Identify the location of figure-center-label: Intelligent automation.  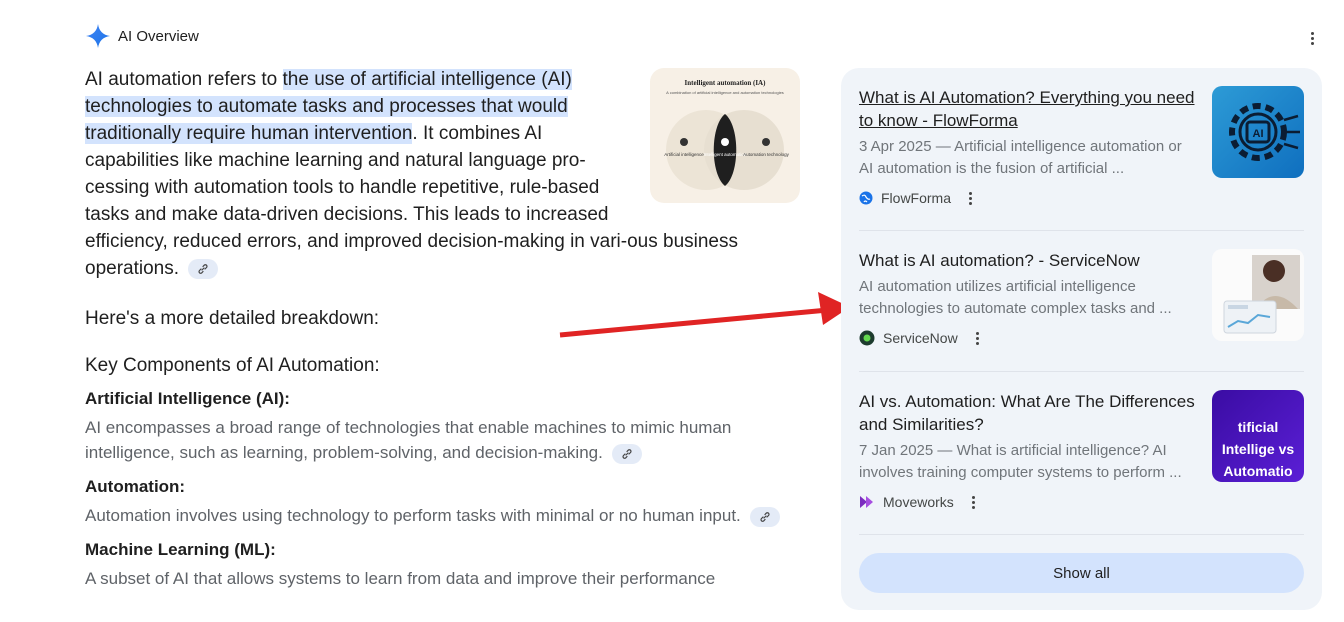
(725, 154).